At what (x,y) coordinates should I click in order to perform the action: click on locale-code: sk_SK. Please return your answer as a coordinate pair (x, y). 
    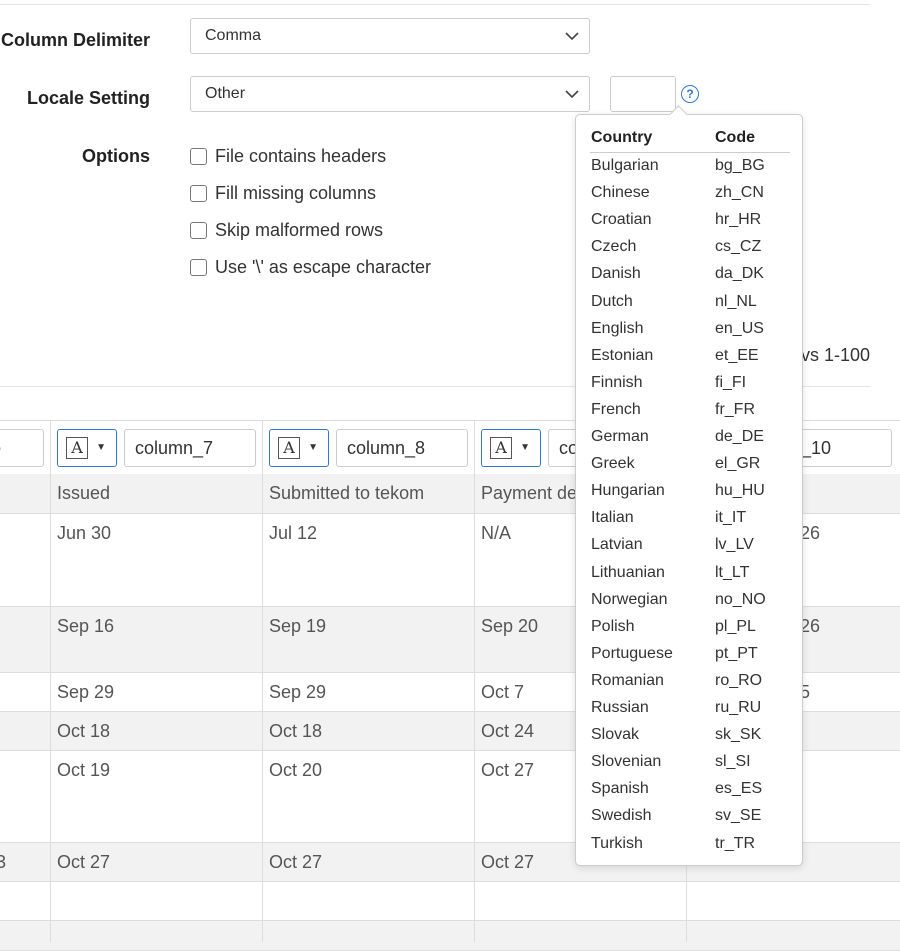
    Looking at the image, I should click on (738, 735).